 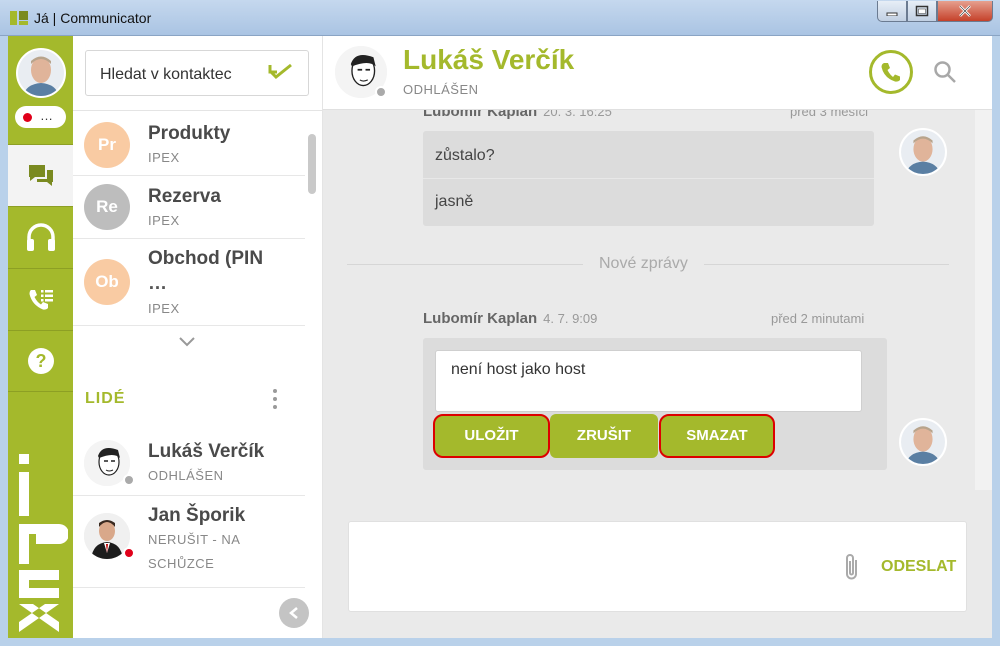 I want to click on ipex-logo, so click(x=43, y=543).